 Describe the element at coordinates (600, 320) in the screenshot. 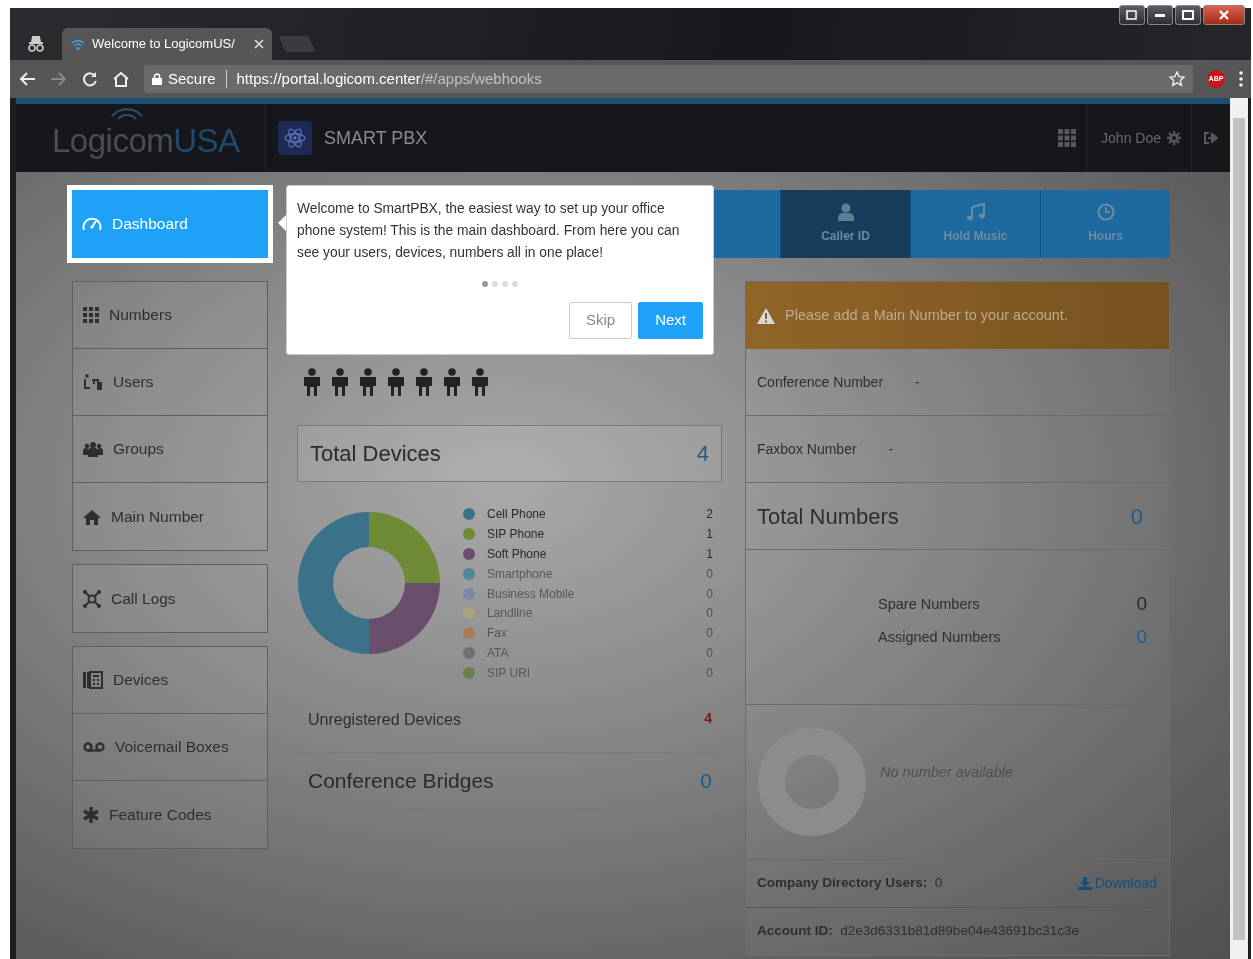

I see `skip-button: Skip` at that location.